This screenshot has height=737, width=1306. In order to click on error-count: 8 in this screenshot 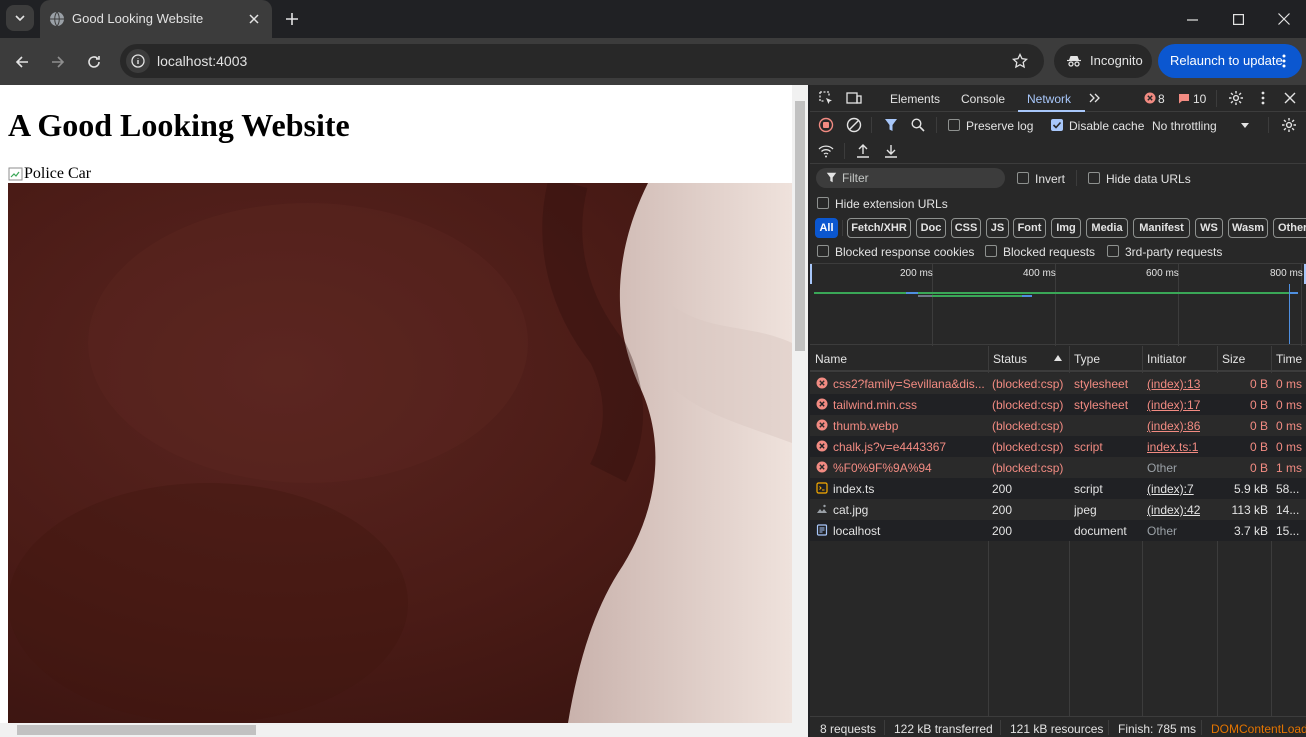, I will do `click(1161, 99)`.